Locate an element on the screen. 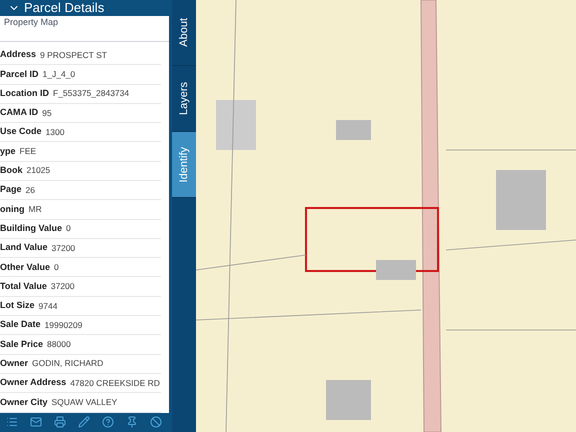  help-icon is located at coordinates (108, 422).